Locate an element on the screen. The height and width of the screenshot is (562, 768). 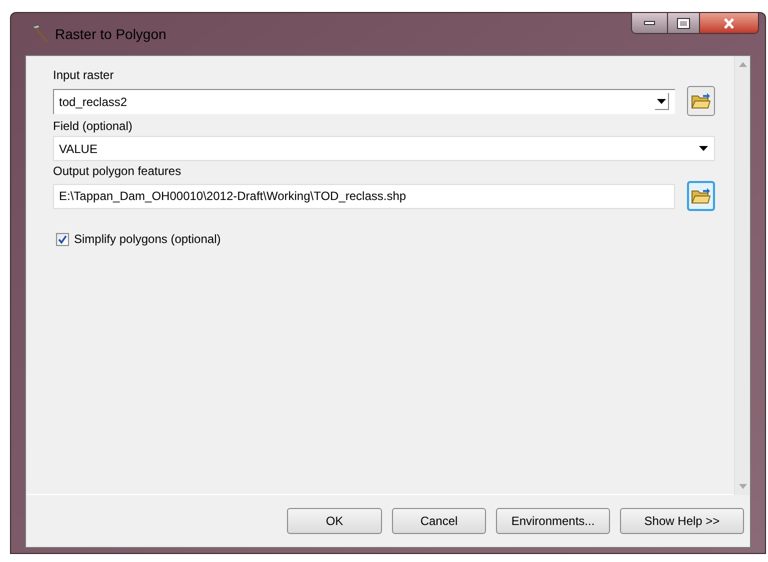
field-label: Field (optional) is located at coordinates (93, 126).